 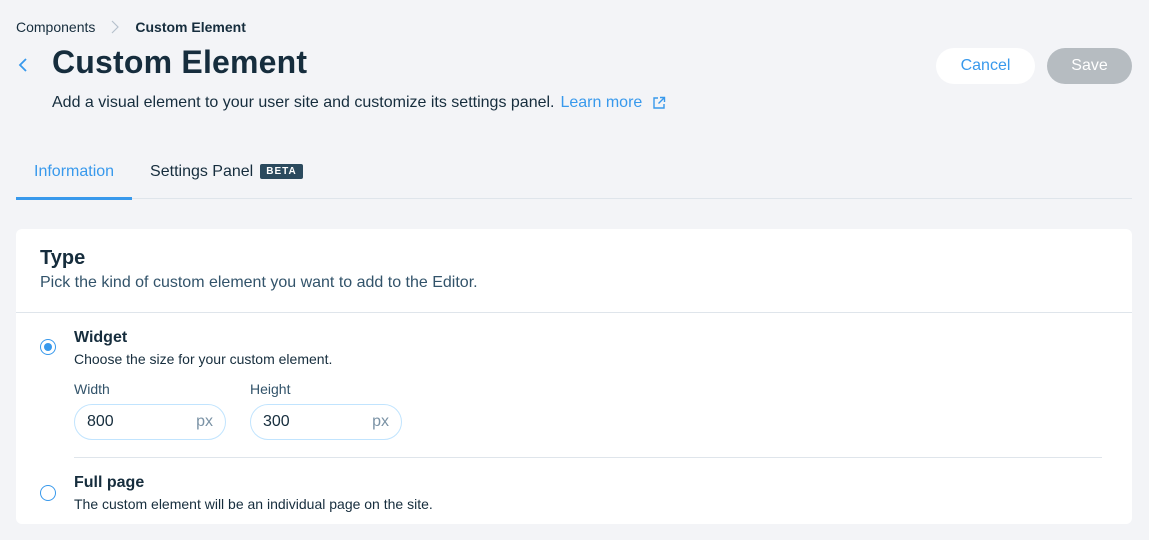 I want to click on tab-settings-panel: Settings Panel BETA, so click(x=226, y=171).